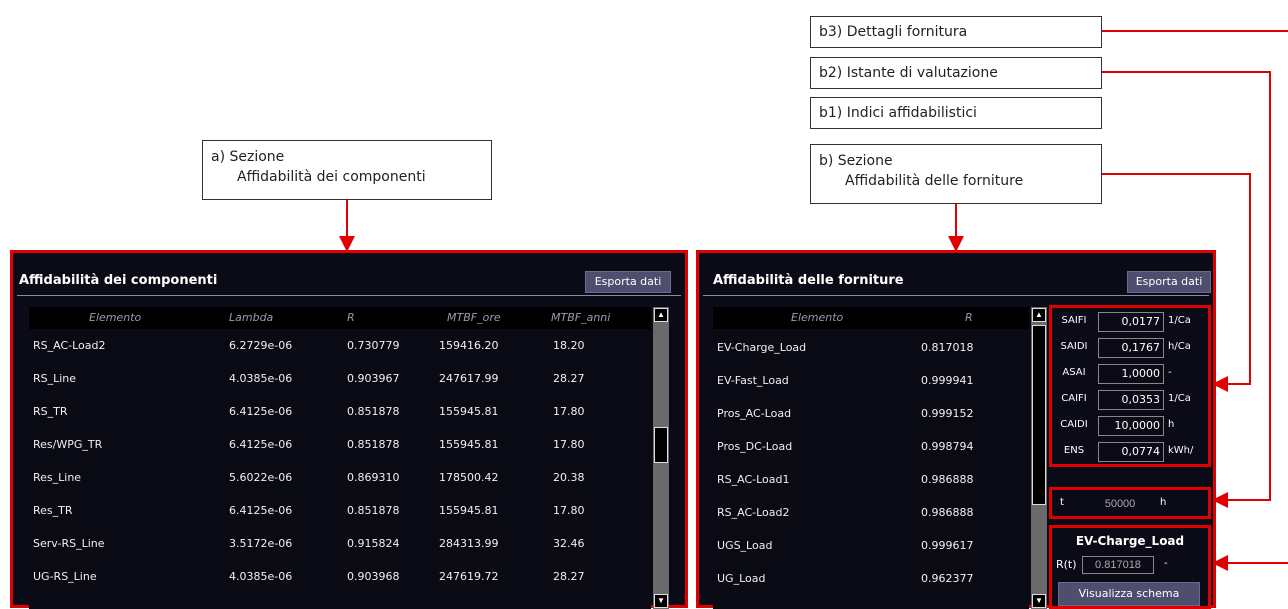  I want to click on table-cell: Res_TR, so click(53, 510).